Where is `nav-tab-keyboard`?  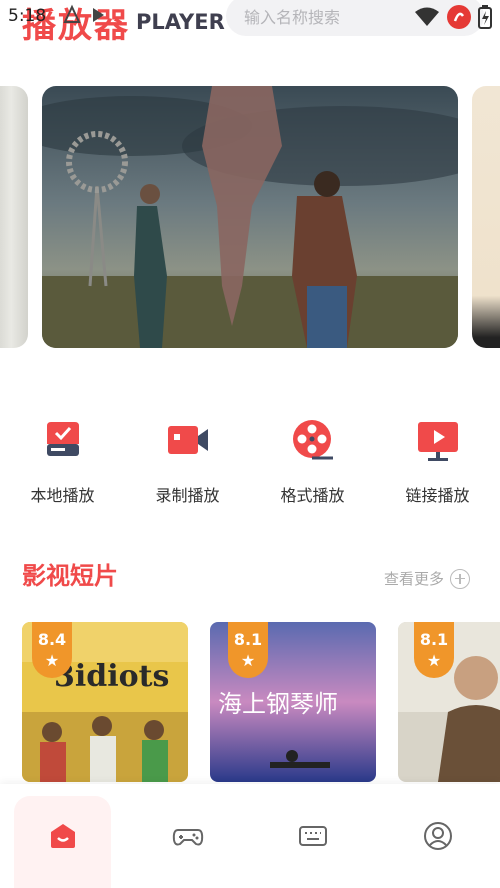
nav-tab-keyboard is located at coordinates (312, 836).